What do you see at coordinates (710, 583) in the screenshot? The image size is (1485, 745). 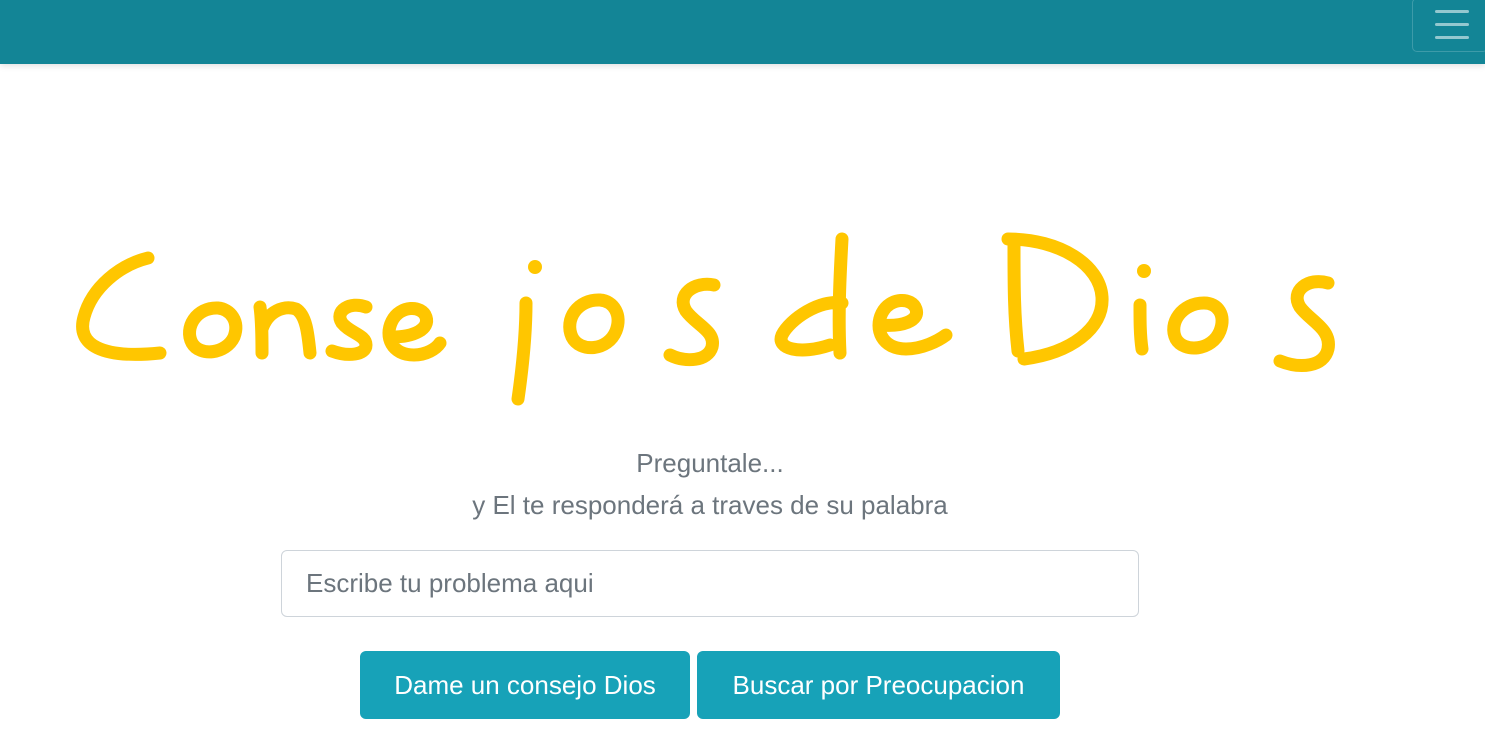 I see `problem-search-input` at bounding box center [710, 583].